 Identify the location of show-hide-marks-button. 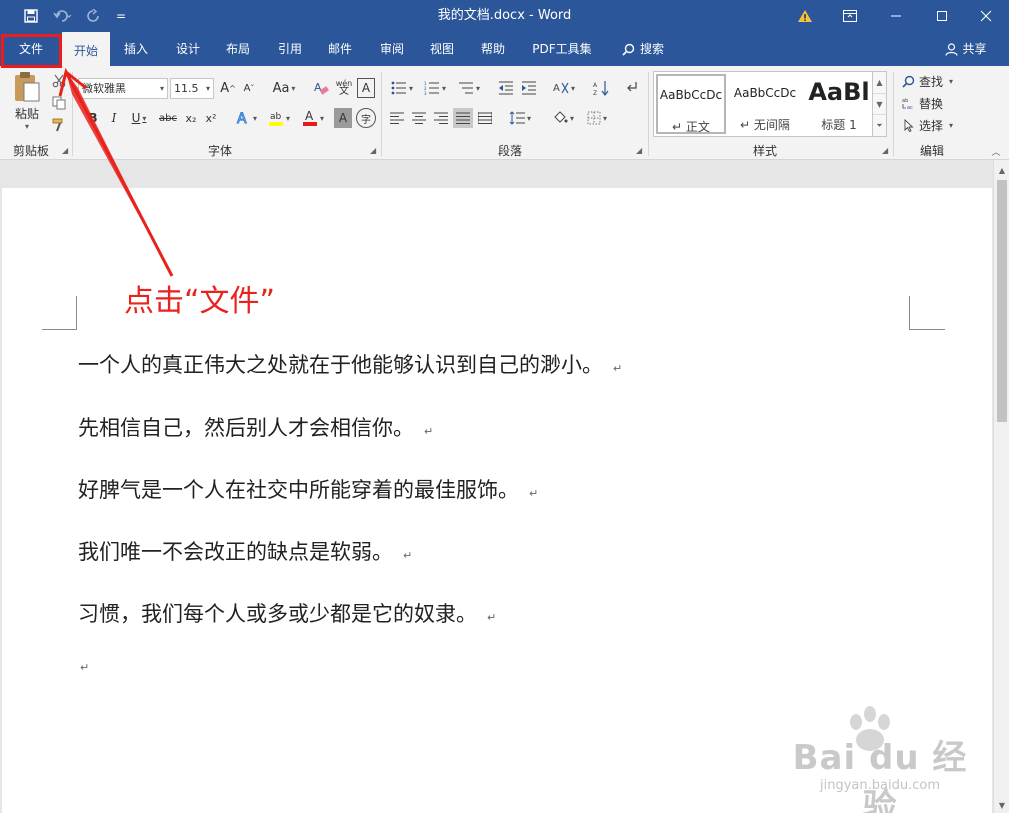
(632, 88).